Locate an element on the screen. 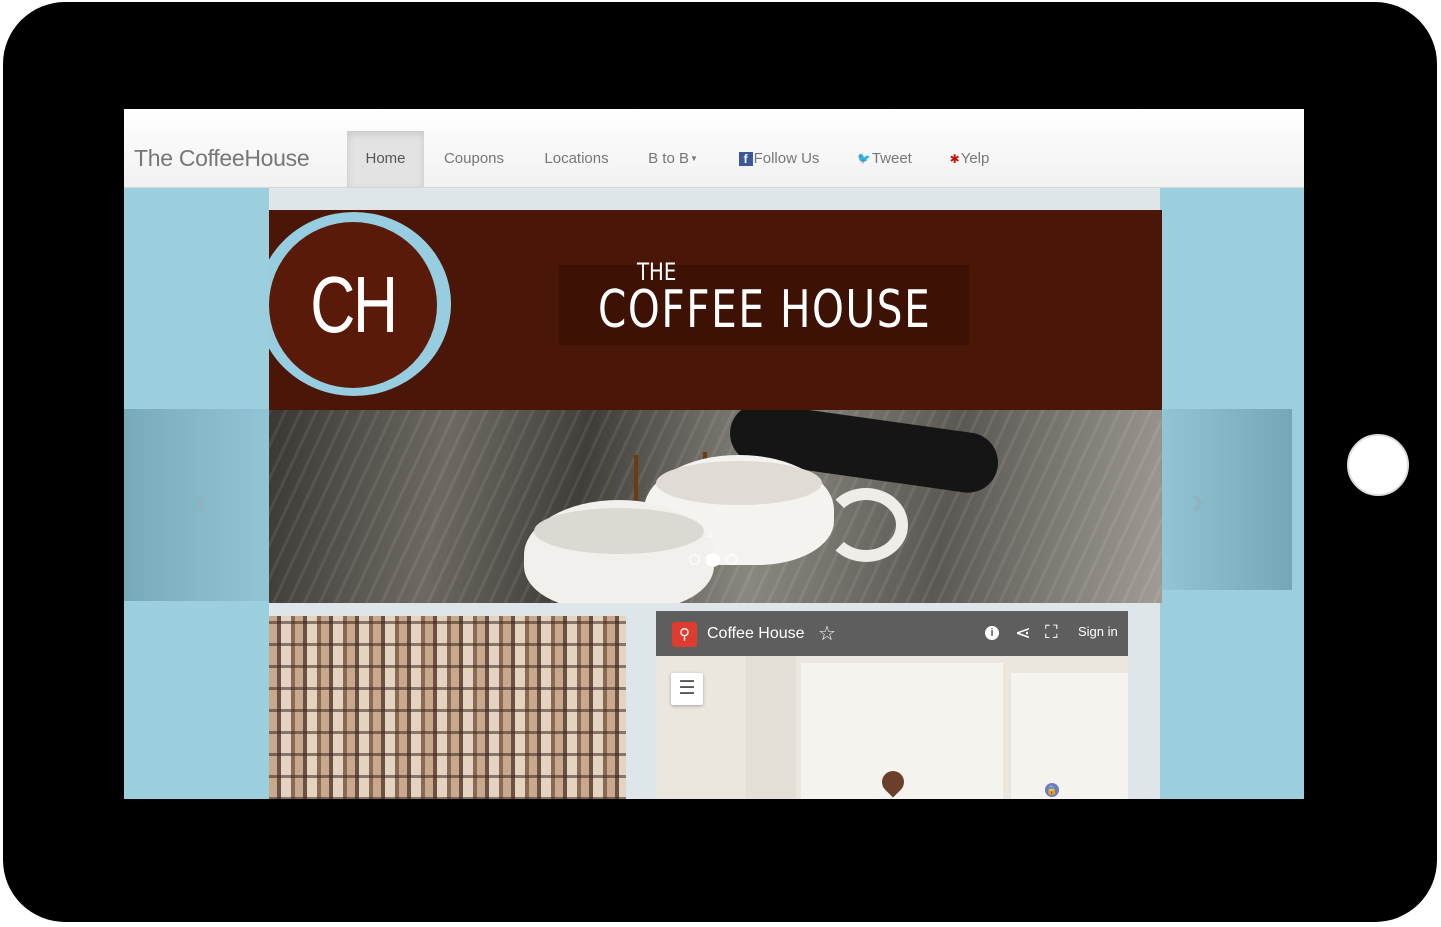 This screenshot has height=927, width=1441. map-widget: 🔒 ⚲ Coffee House ☆ i ⋖ ⛶ Sign in ☰ is located at coordinates (892, 705).